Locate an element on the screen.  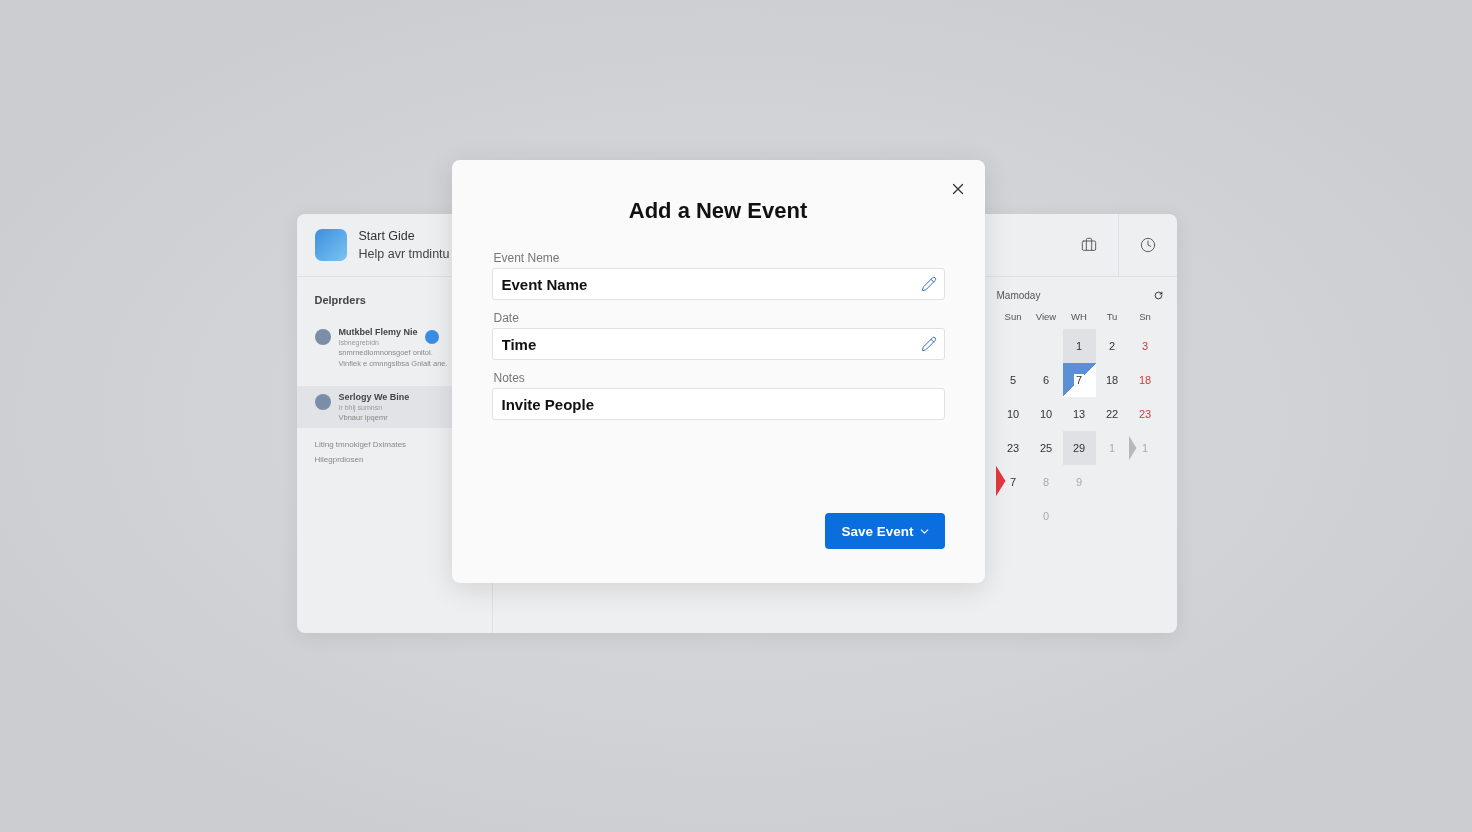
sidebar-note: Liting tmnokigef Dximates is located at coordinates (360, 444).